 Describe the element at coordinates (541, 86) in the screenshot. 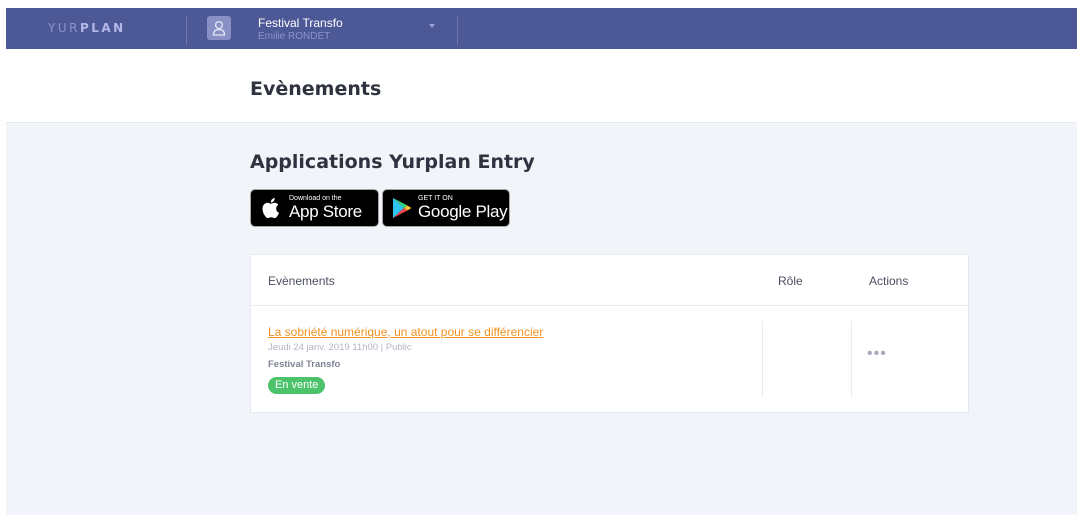

I see `page-header: Evènements` at that location.